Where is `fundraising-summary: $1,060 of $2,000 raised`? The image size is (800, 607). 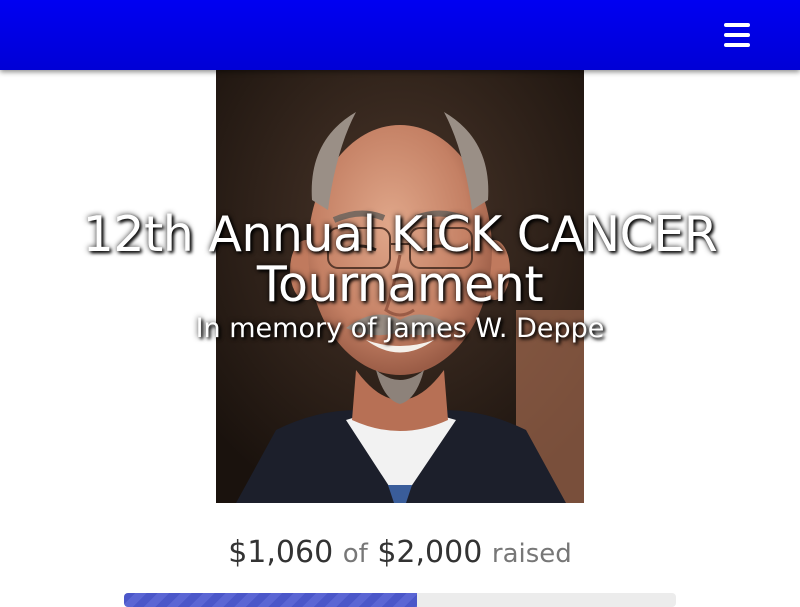
fundraising-summary: $1,060 of $2,000 raised is located at coordinates (400, 553).